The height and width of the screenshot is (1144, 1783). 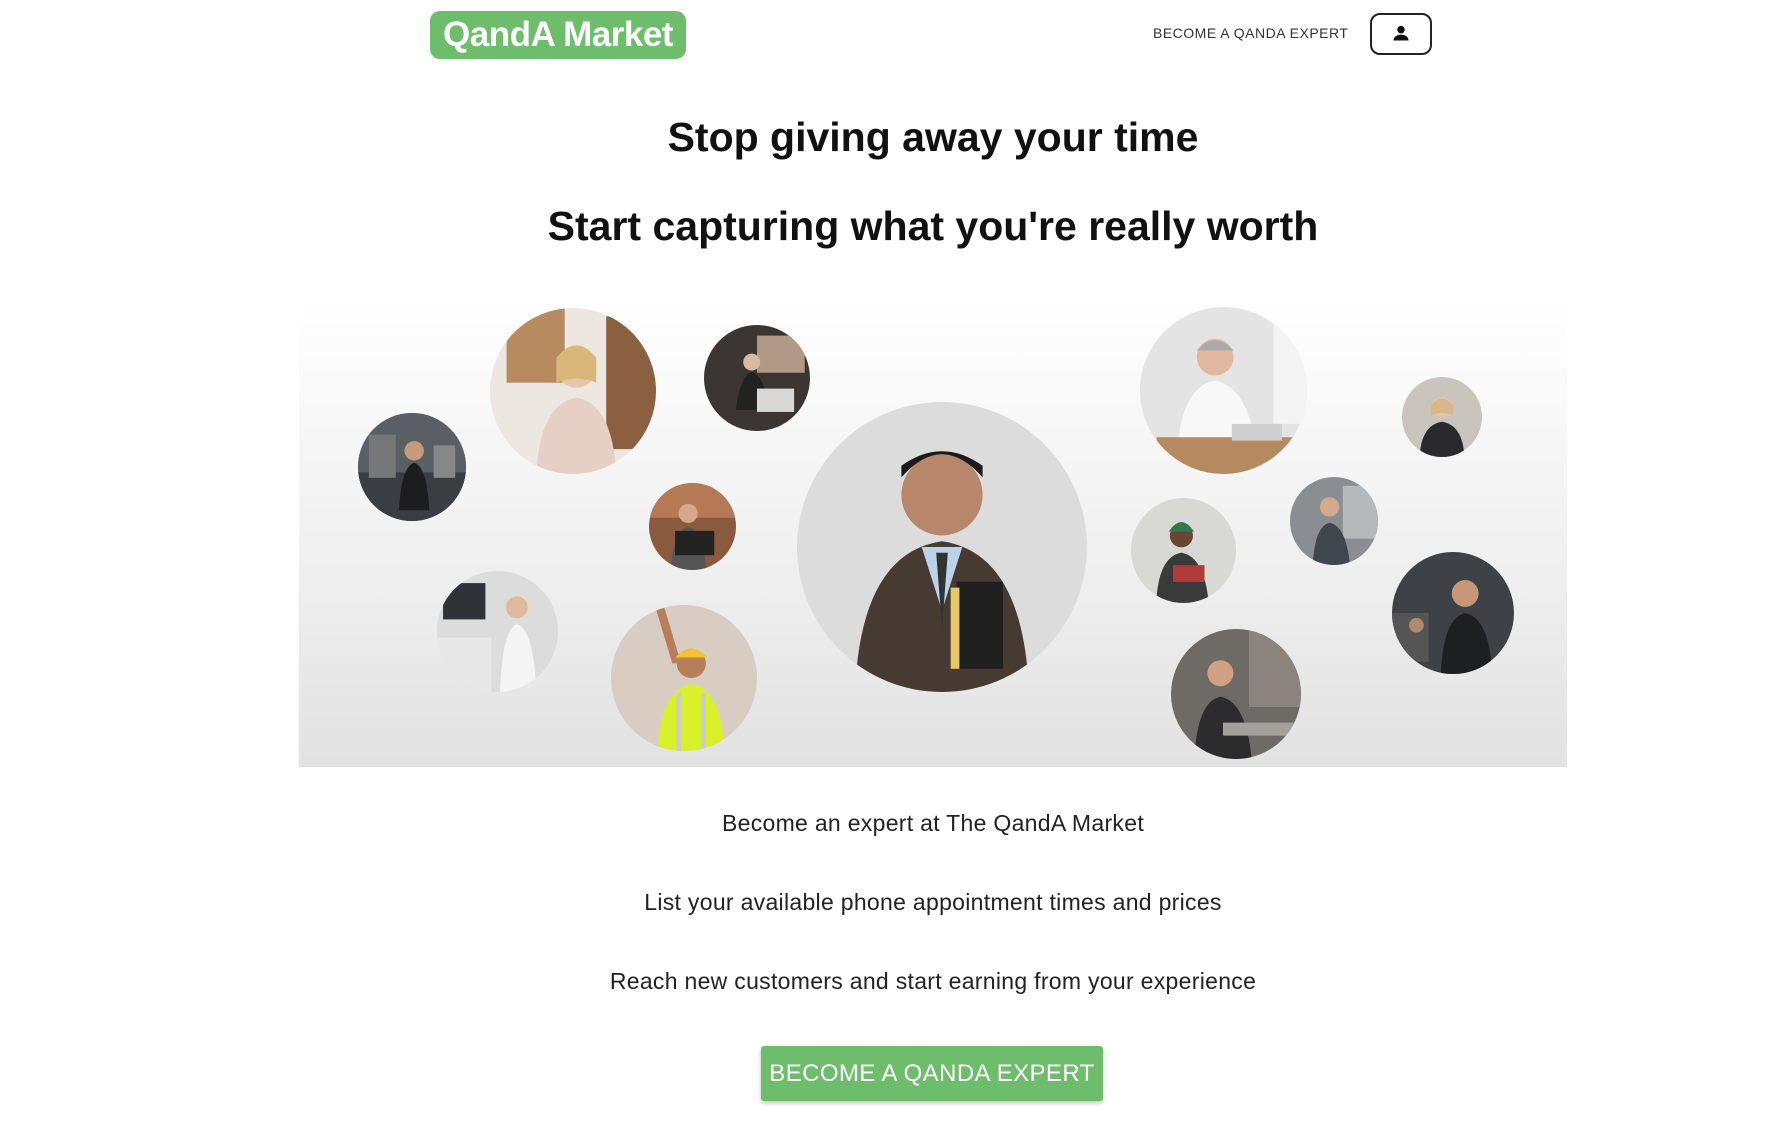 I want to click on executive-woman-photo, so click(x=1442, y=417).